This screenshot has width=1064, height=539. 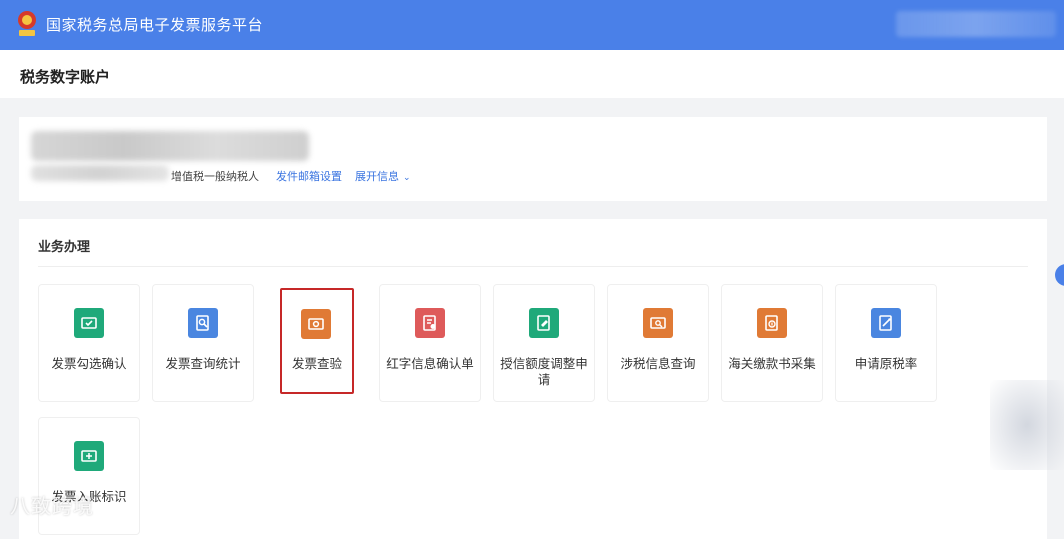 What do you see at coordinates (430, 323) in the screenshot?
I see `red-letter-form-icon` at bounding box center [430, 323].